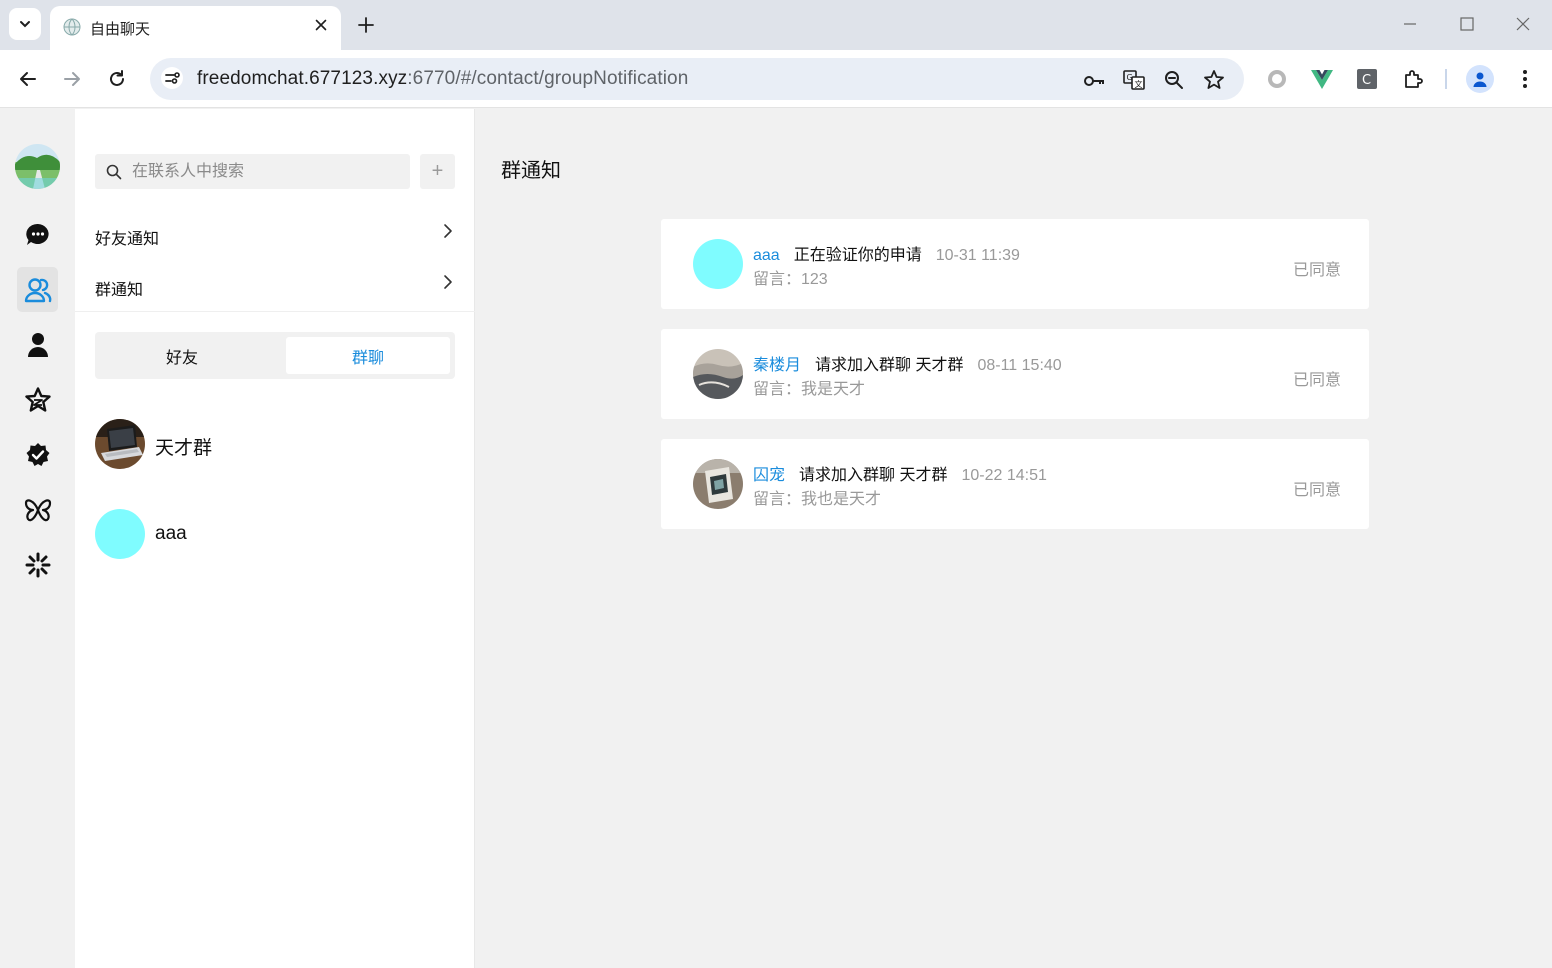 The width and height of the screenshot is (1552, 968). I want to click on requester-name: 秦楼月, so click(777, 365).